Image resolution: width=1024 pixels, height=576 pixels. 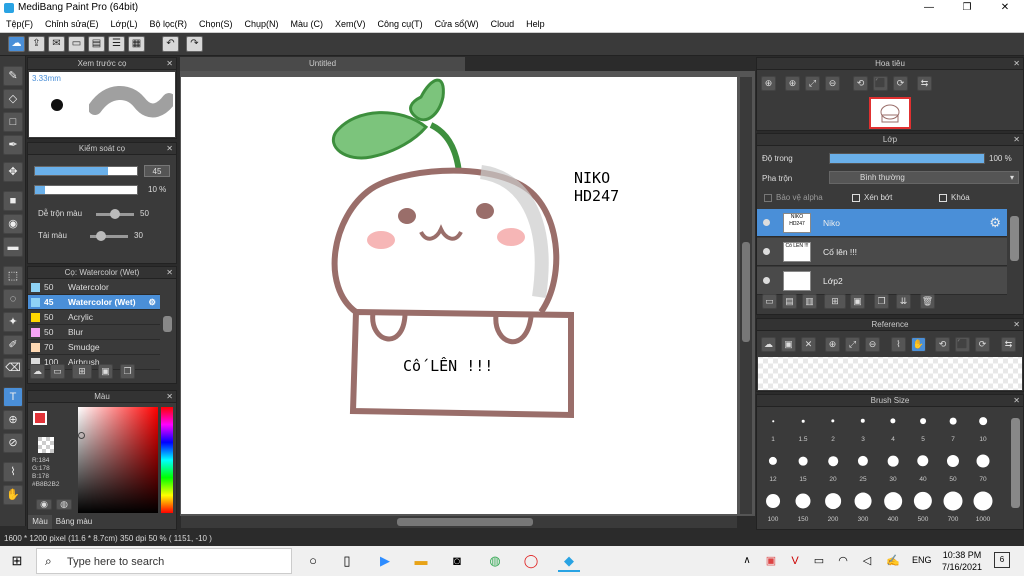 What do you see at coordinates (927, 301) in the screenshot?
I see `delete-layer-icon: 🗑` at bounding box center [927, 301].